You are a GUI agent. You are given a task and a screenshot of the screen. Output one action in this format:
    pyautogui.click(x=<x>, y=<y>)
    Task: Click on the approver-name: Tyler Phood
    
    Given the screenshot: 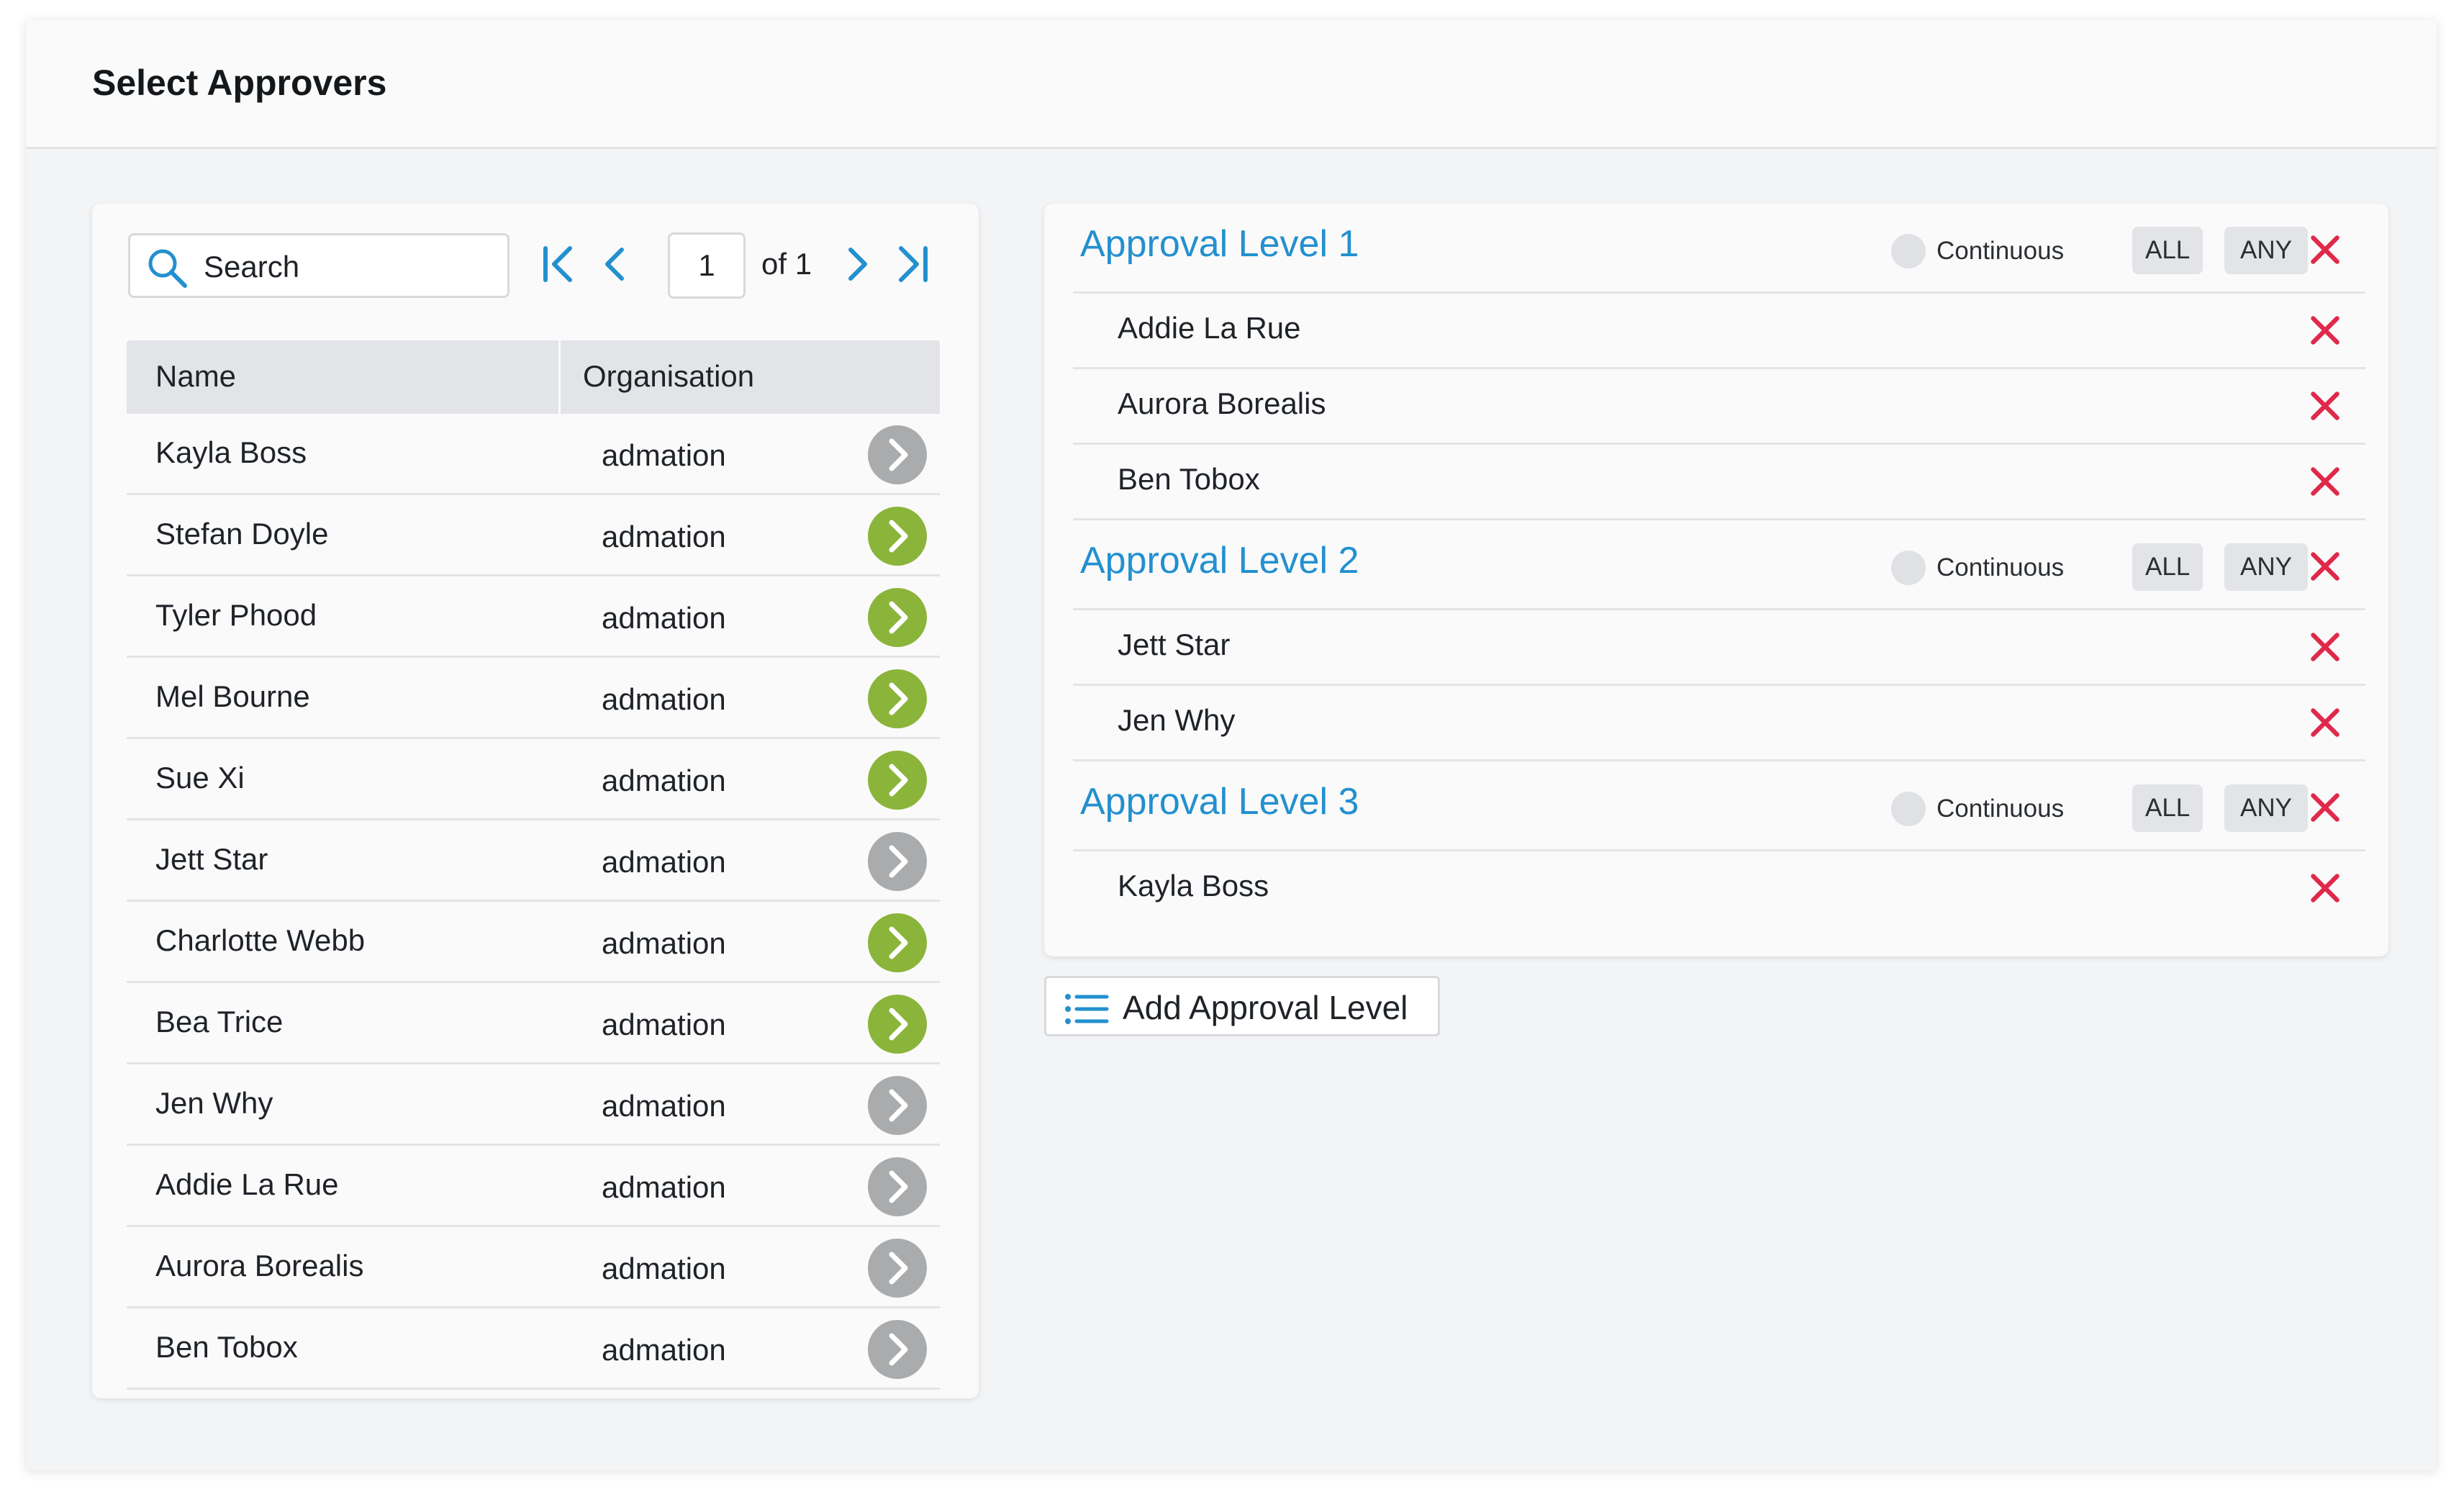 What is the action you would take?
    pyautogui.click(x=236, y=615)
    